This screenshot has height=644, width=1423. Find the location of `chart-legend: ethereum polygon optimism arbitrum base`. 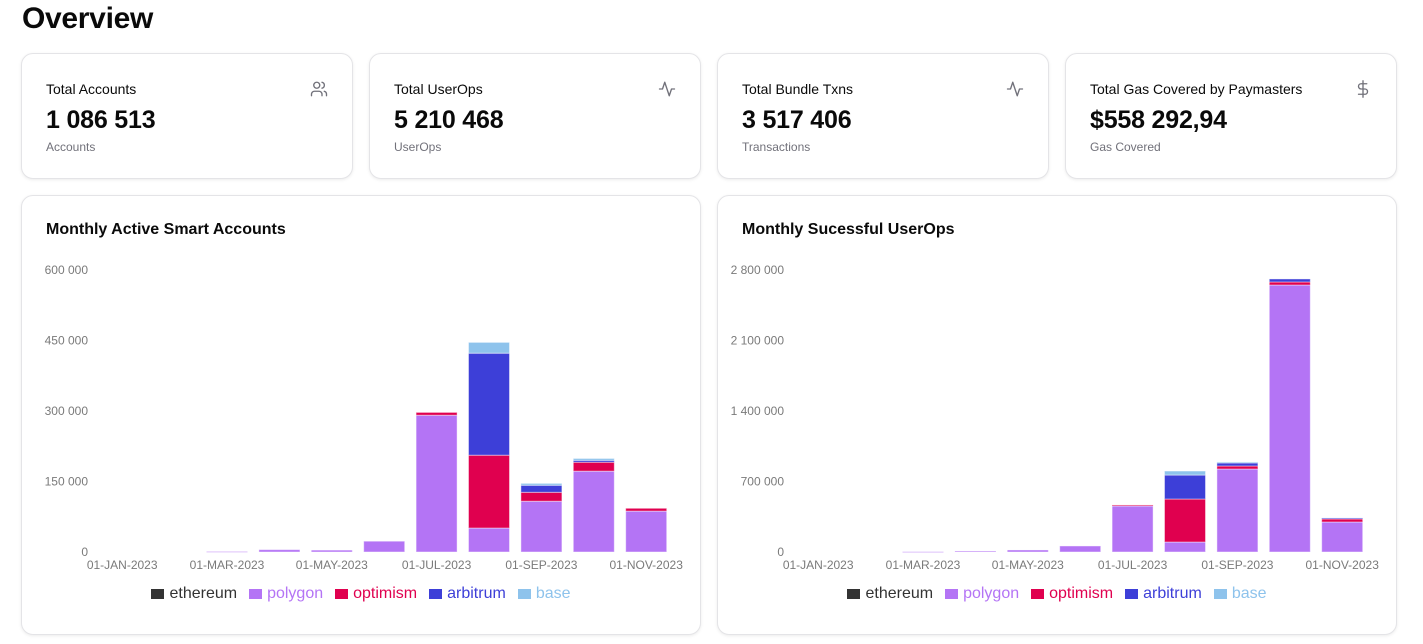

chart-legend: ethereum polygon optimism arbitrum base is located at coordinates (1057, 594).